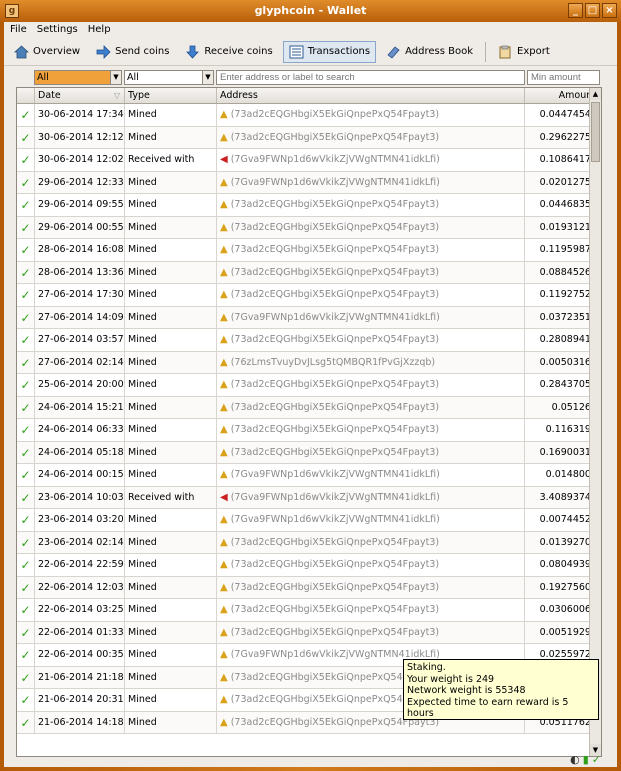 Image resolution: width=621 pixels, height=771 pixels. Describe the element at coordinates (429, 52) in the screenshot. I see `address-book-button: Address Book` at that location.